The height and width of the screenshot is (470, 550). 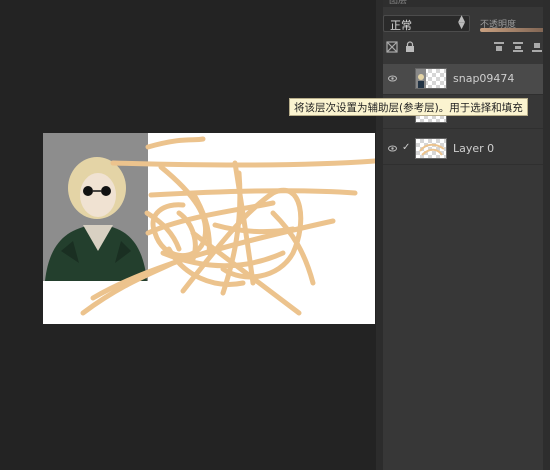 I want to click on reference-layer-icon, so click(x=392, y=47).